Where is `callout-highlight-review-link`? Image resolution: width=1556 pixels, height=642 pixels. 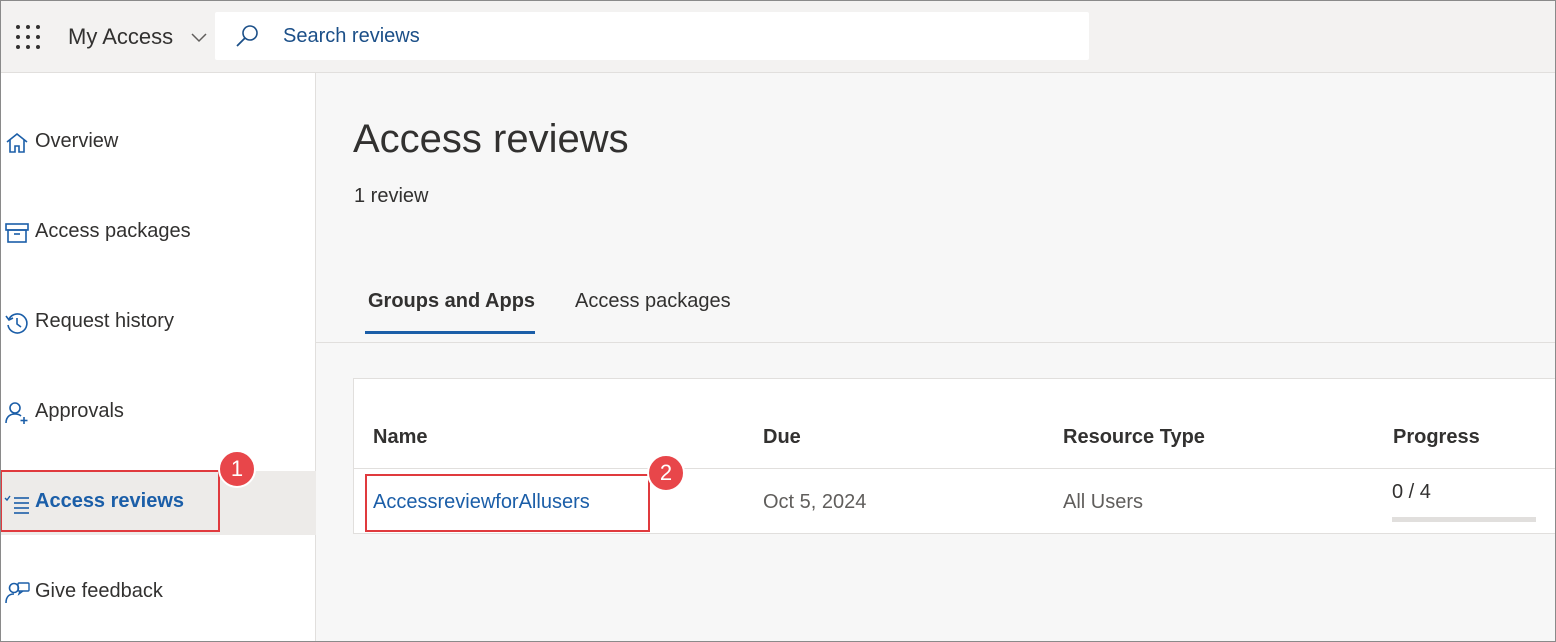 callout-highlight-review-link is located at coordinates (507, 503).